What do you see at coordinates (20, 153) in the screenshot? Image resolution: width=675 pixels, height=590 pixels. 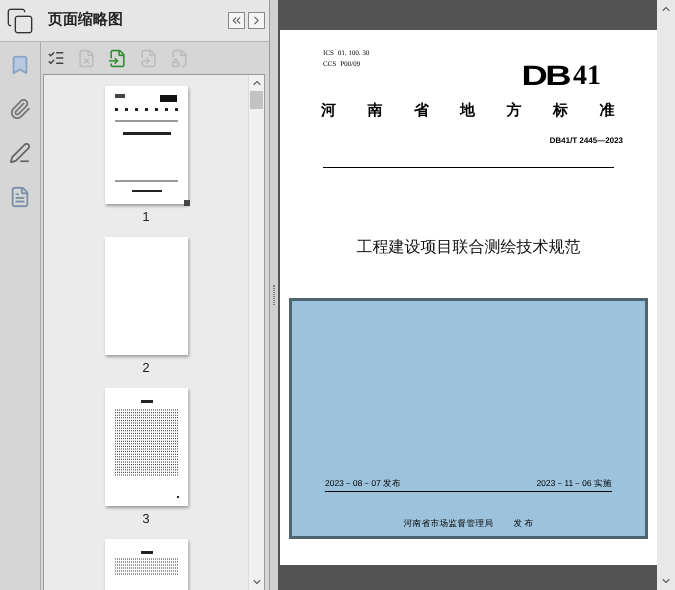 I see `pen-icon` at bounding box center [20, 153].